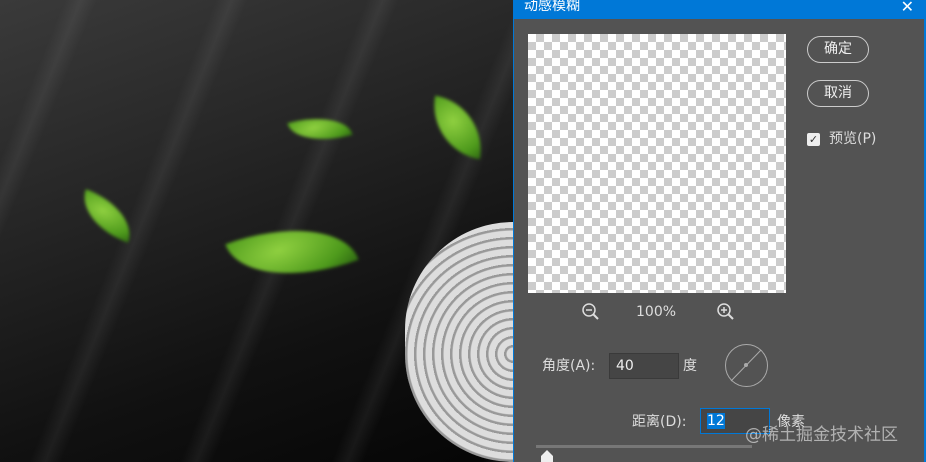 The width and height of the screenshot is (926, 462). Describe the element at coordinates (644, 446) in the screenshot. I see `distance-slider-track` at that location.